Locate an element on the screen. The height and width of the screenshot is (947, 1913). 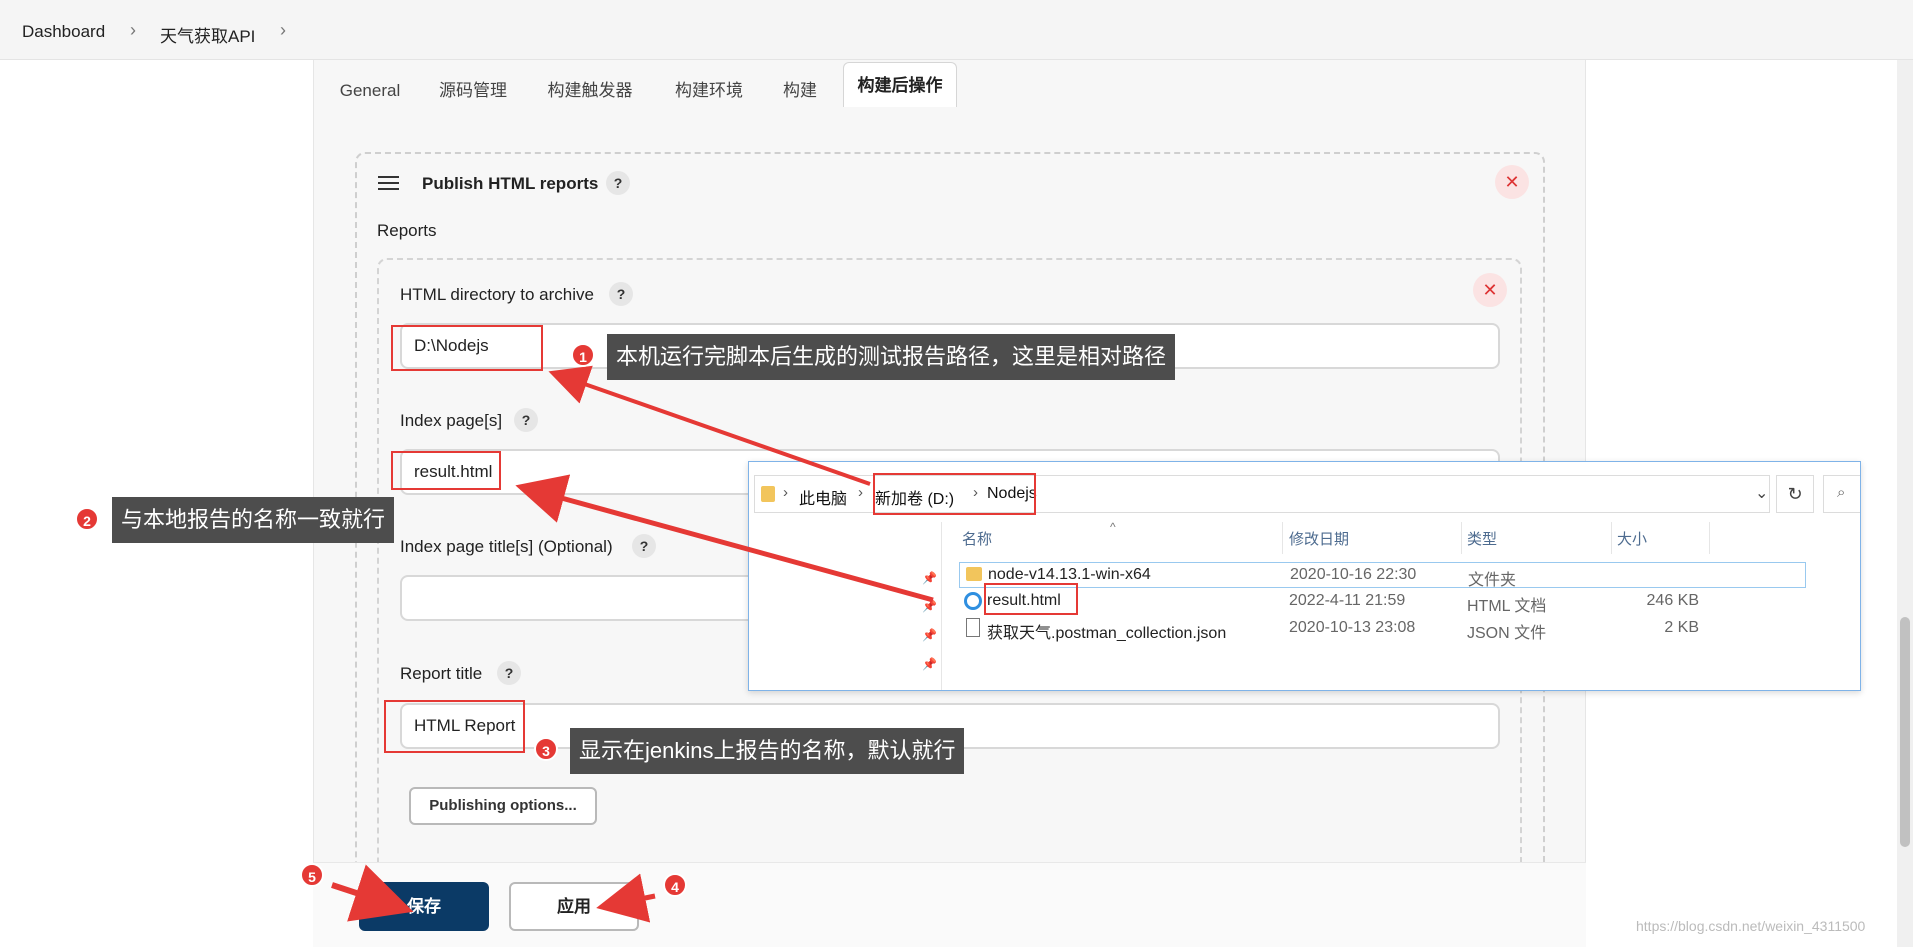
breadcrumb-project: 天气获取API is located at coordinates (207, 34).